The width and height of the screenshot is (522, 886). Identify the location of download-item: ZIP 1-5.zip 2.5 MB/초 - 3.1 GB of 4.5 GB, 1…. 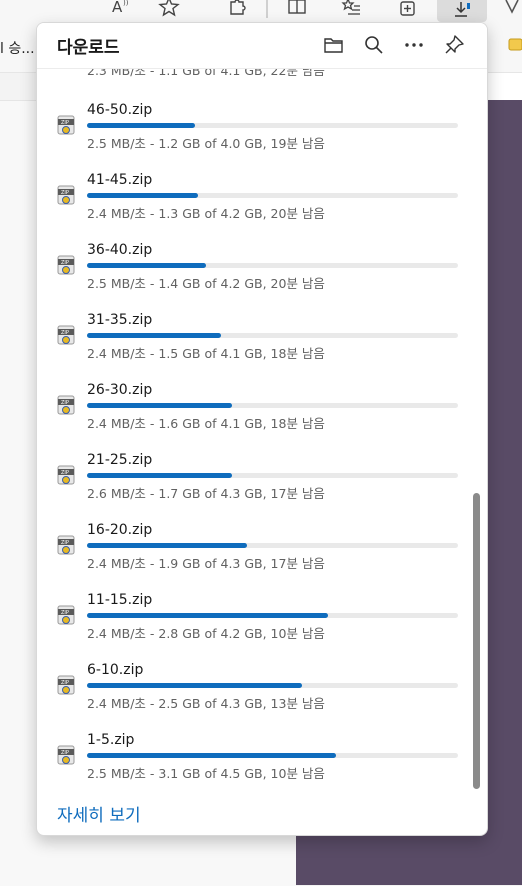
(262, 762).